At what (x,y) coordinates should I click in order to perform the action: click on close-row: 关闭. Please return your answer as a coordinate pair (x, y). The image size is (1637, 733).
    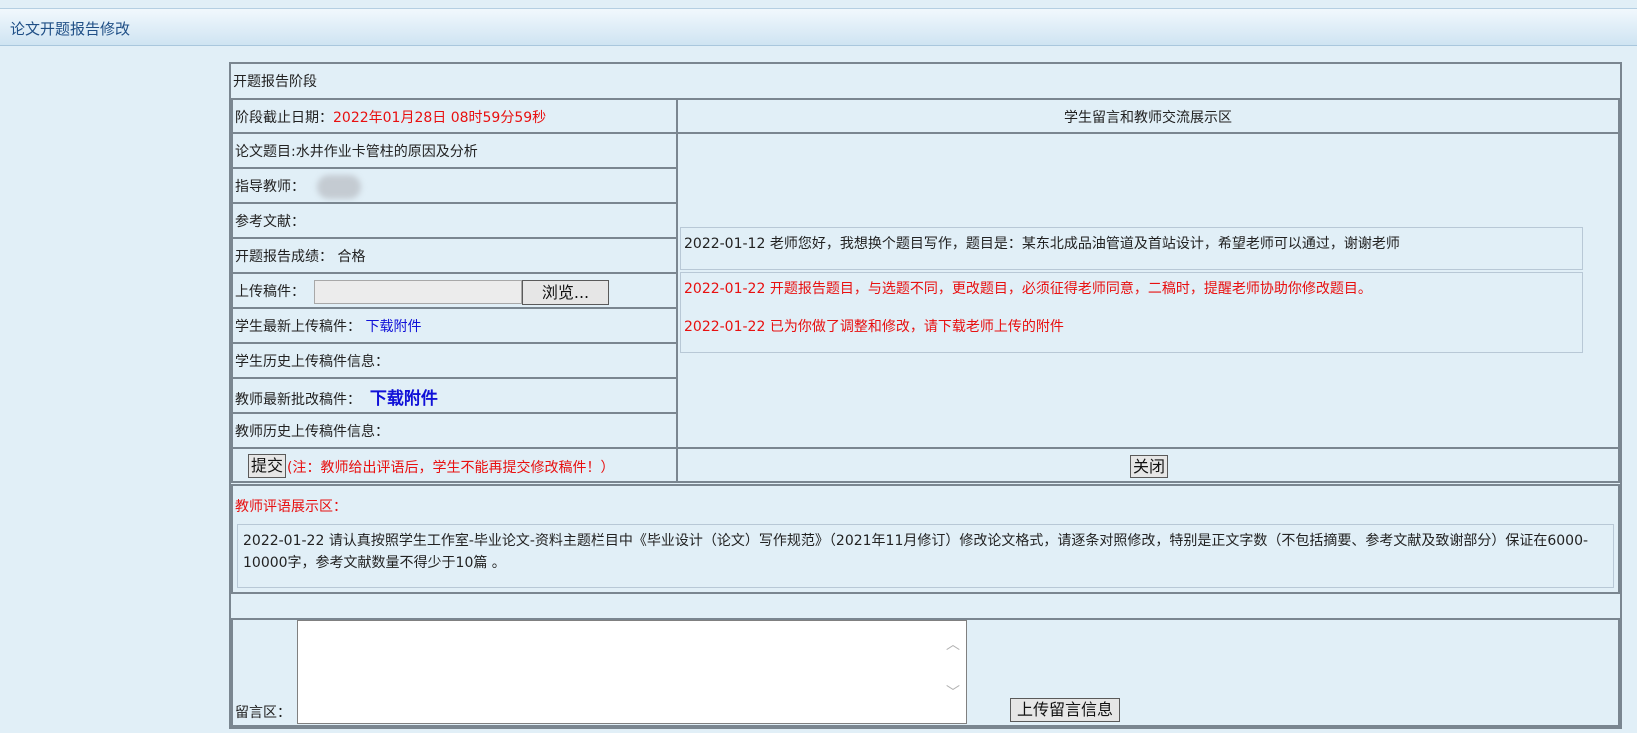
    Looking at the image, I should click on (1148, 465).